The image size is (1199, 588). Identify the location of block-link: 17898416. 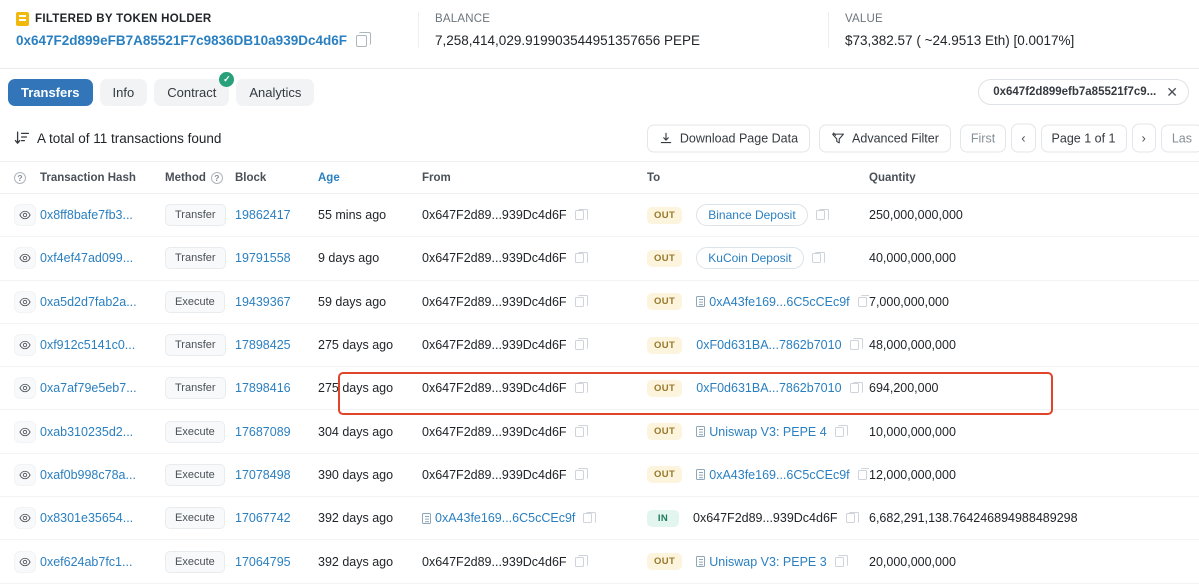
(263, 388).